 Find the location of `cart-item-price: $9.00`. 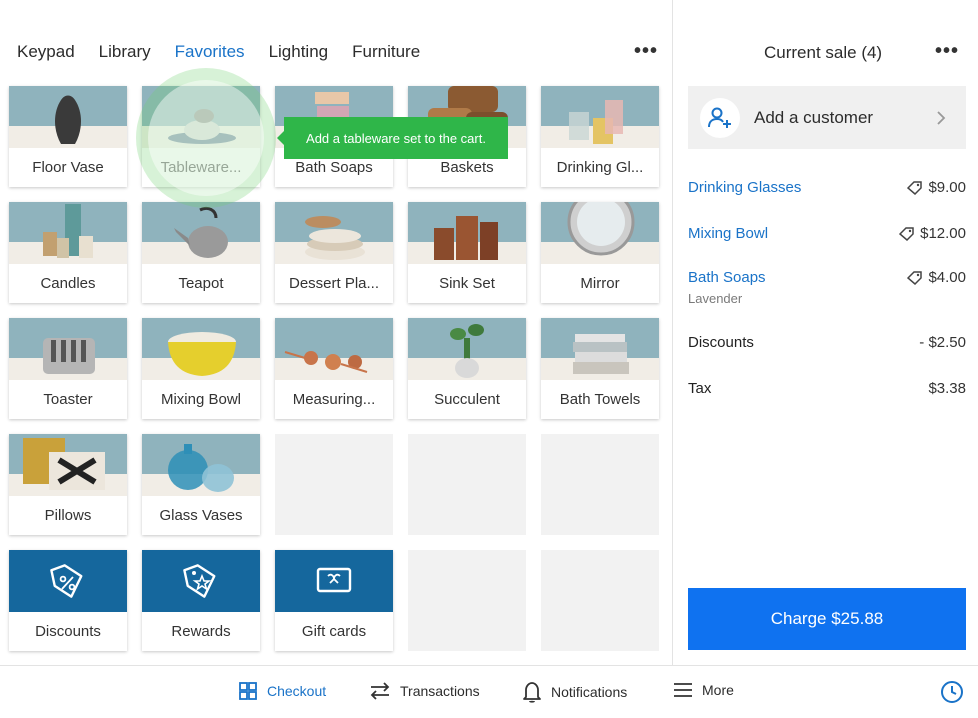

cart-item-price: $9.00 is located at coordinates (947, 187).